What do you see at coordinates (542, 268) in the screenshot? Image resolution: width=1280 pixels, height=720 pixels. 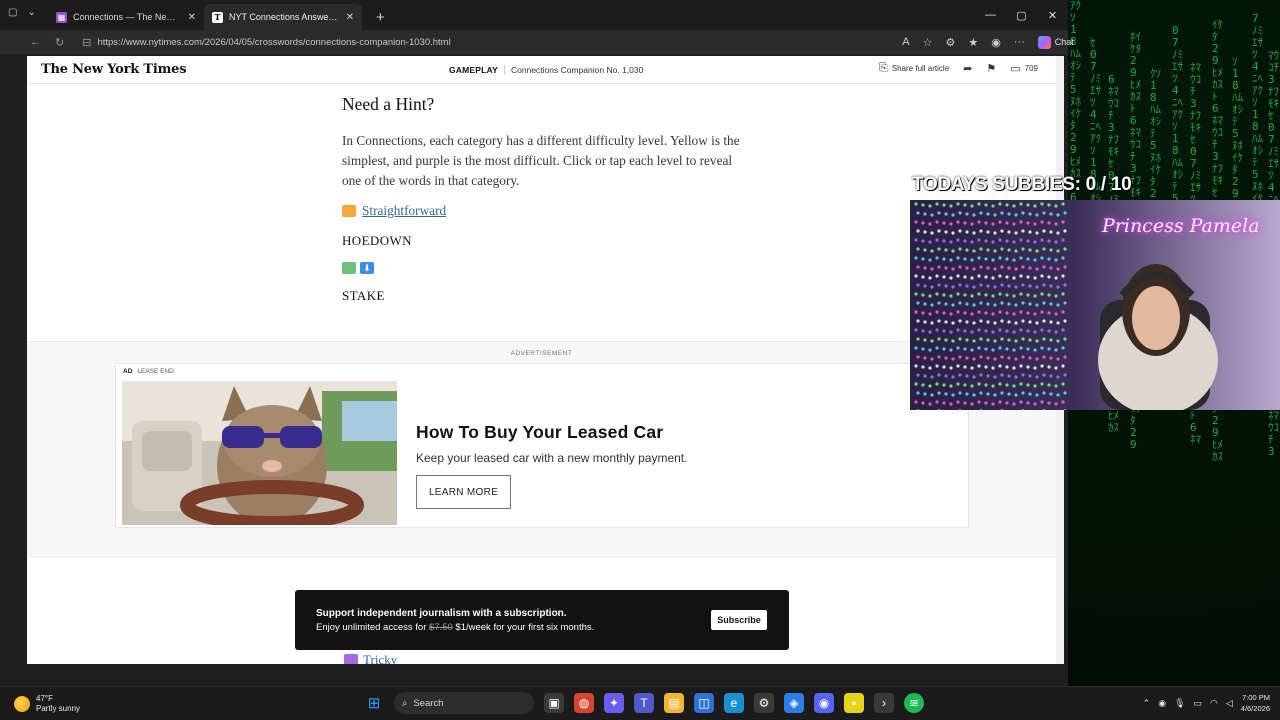 I see `hint-green: ⬇` at bounding box center [542, 268].